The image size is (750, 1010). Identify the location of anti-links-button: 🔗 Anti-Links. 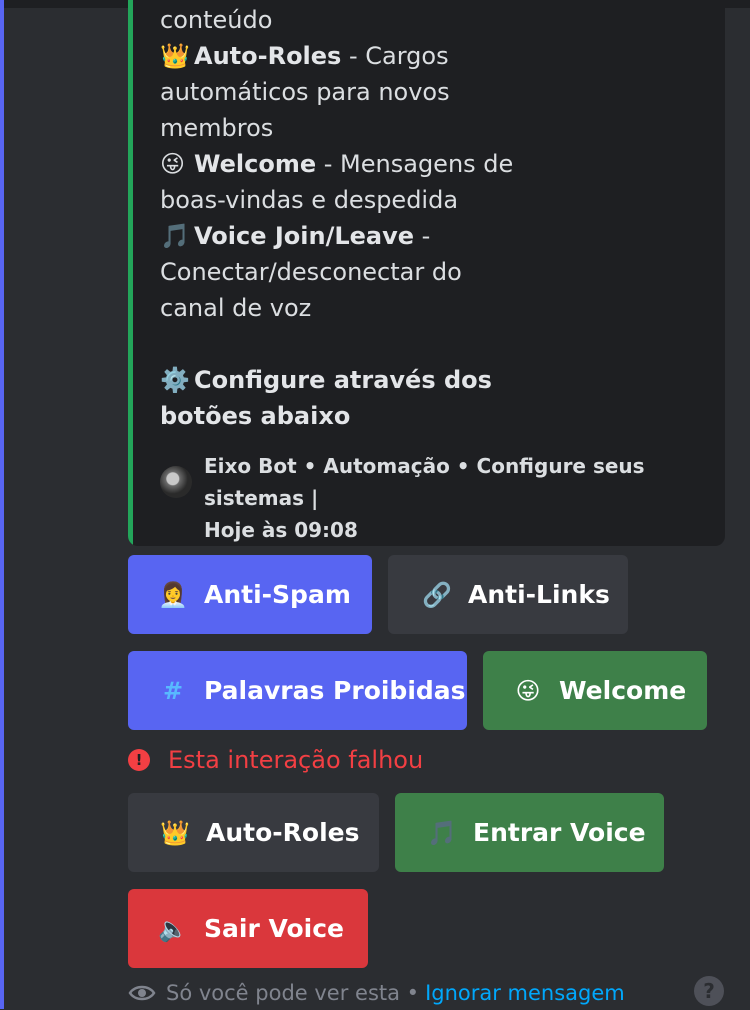
(508, 594).